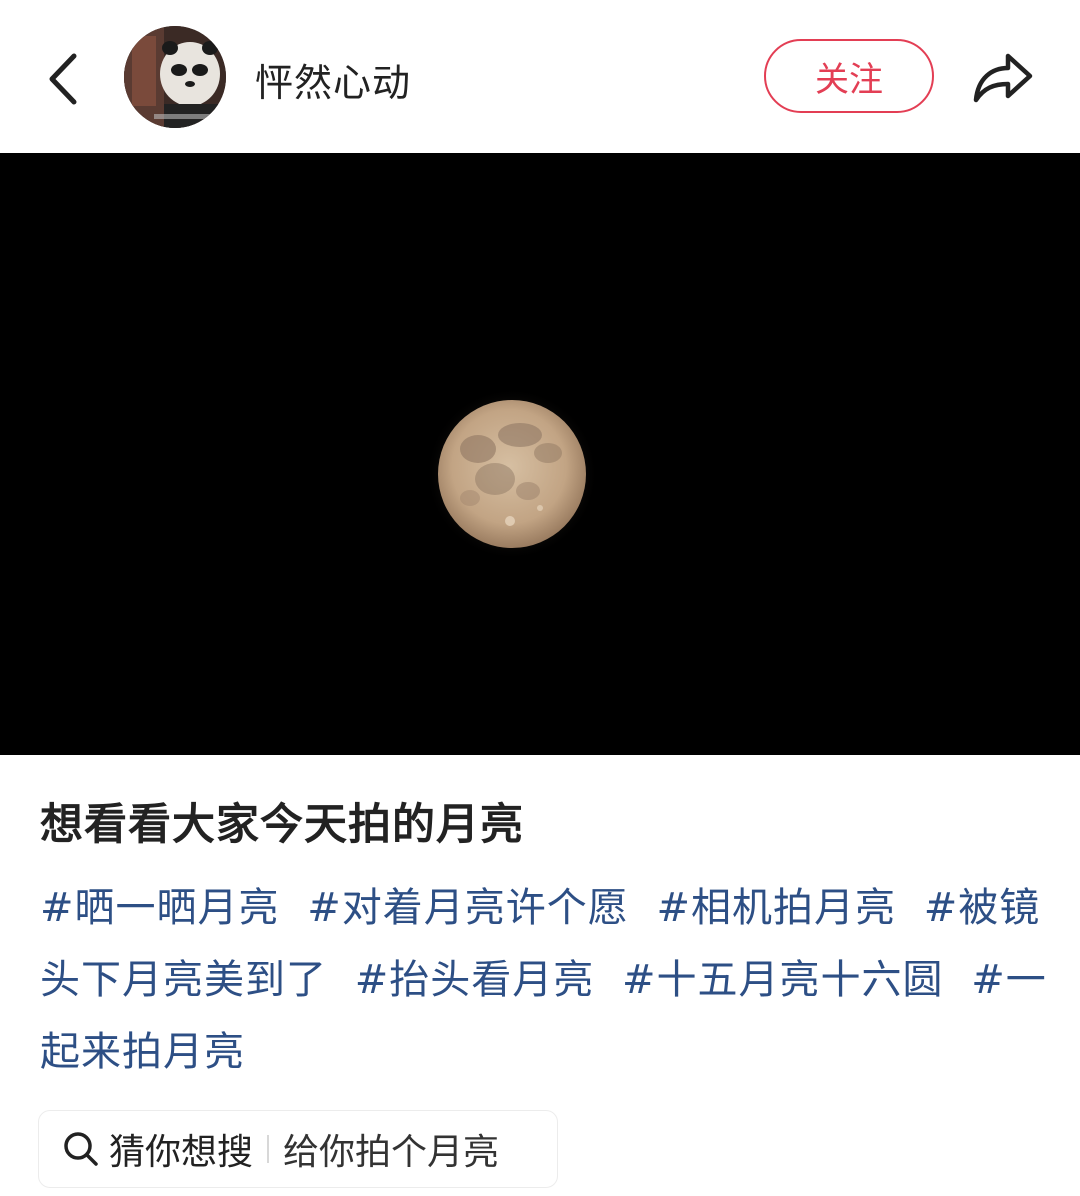  Describe the element at coordinates (175, 77) in the screenshot. I see `avatar` at that location.